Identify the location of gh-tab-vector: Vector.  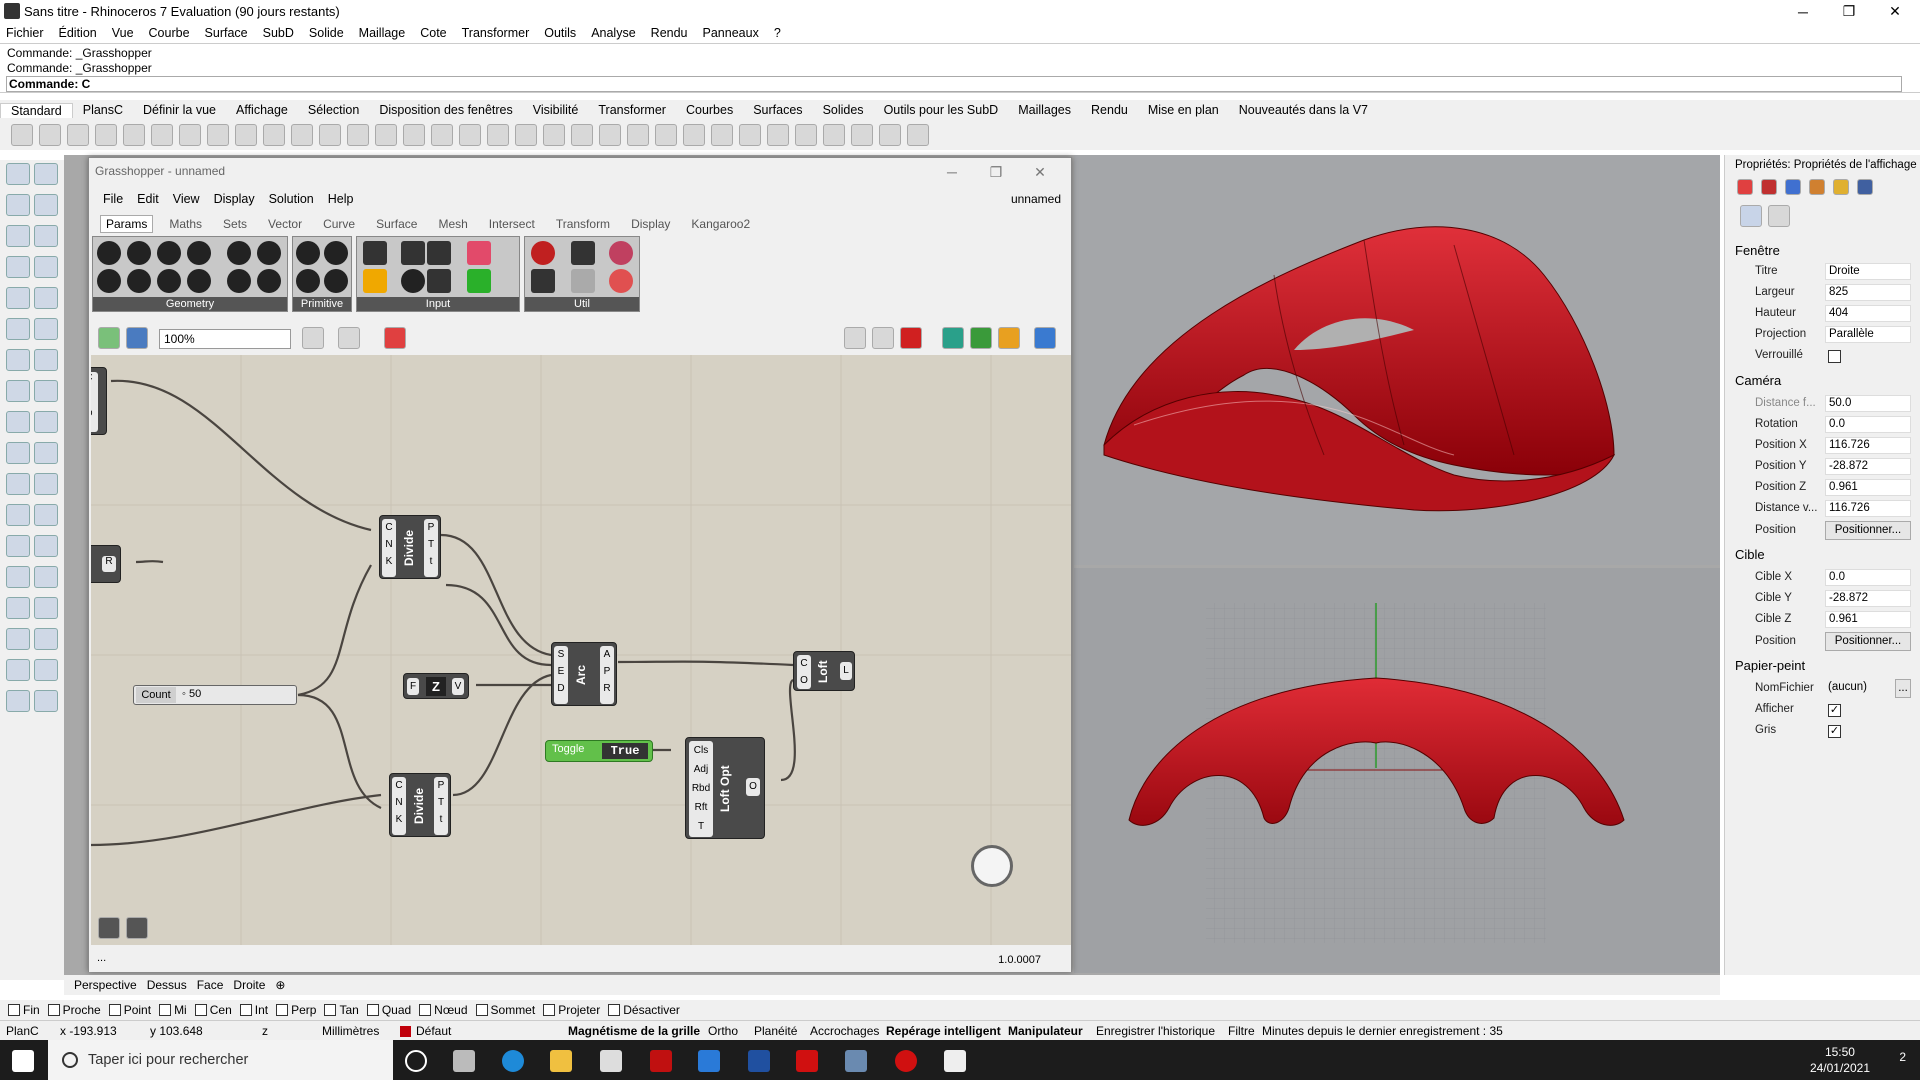
(285, 224).